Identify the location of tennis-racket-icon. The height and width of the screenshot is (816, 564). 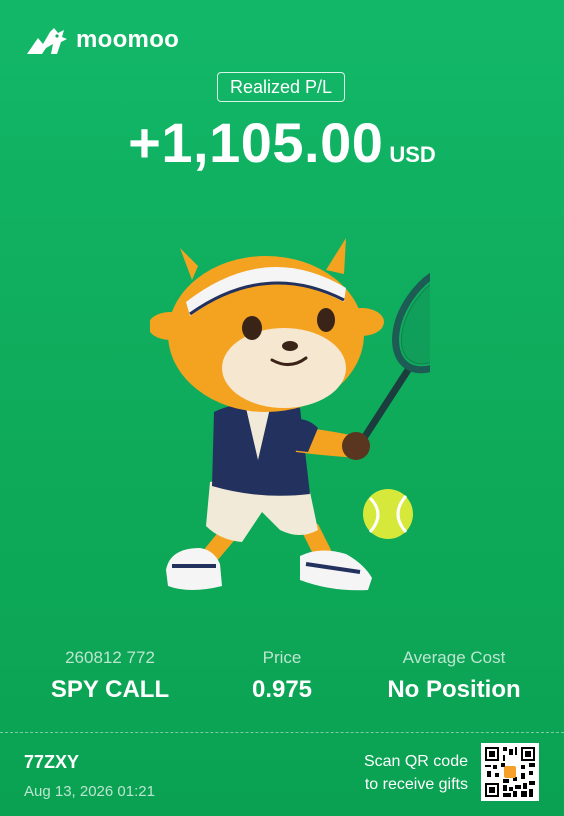
(424, 352).